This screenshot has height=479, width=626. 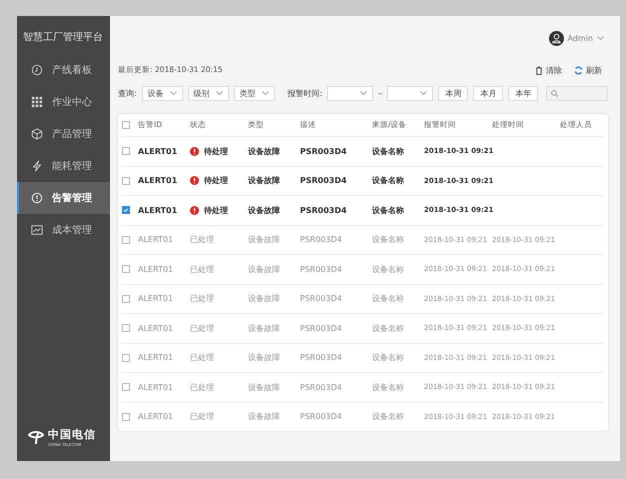 What do you see at coordinates (37, 134) in the screenshot?
I see `cube-icon` at bounding box center [37, 134].